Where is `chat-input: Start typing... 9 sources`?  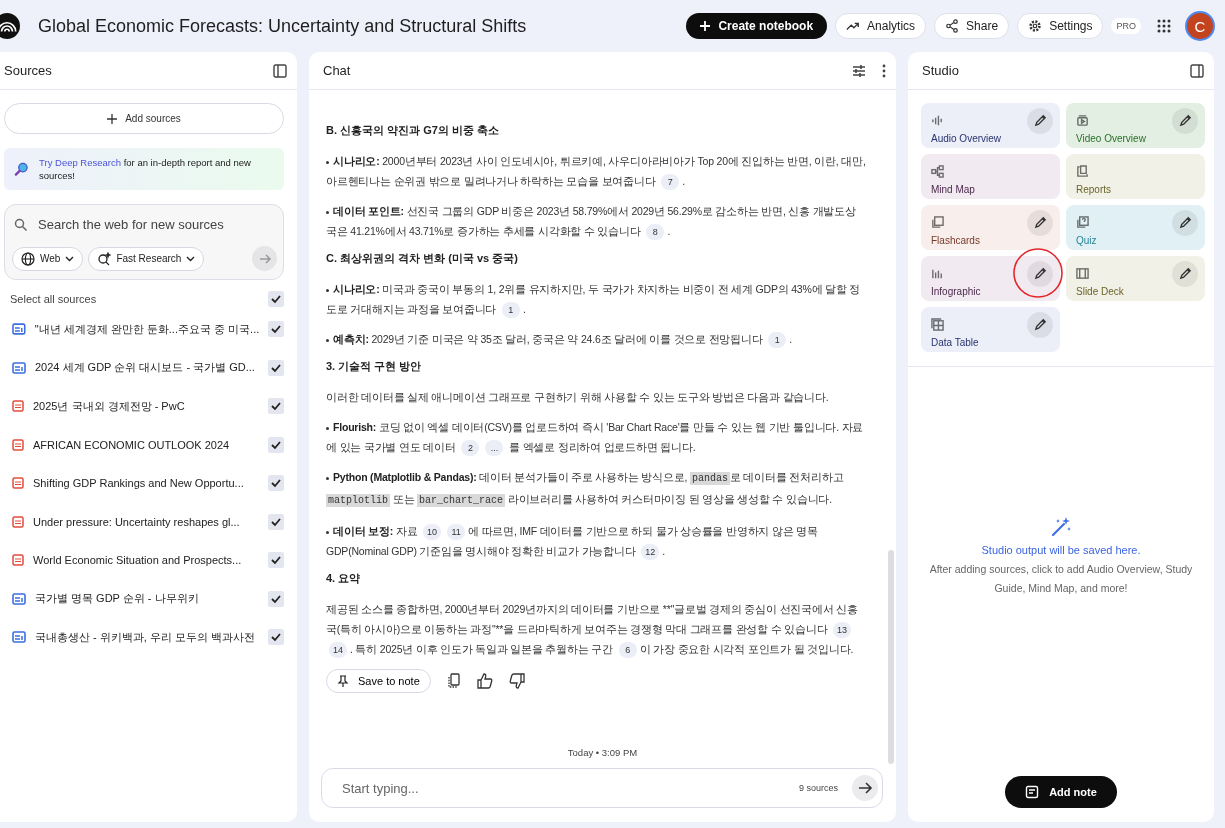 chat-input: Start typing... 9 sources is located at coordinates (602, 788).